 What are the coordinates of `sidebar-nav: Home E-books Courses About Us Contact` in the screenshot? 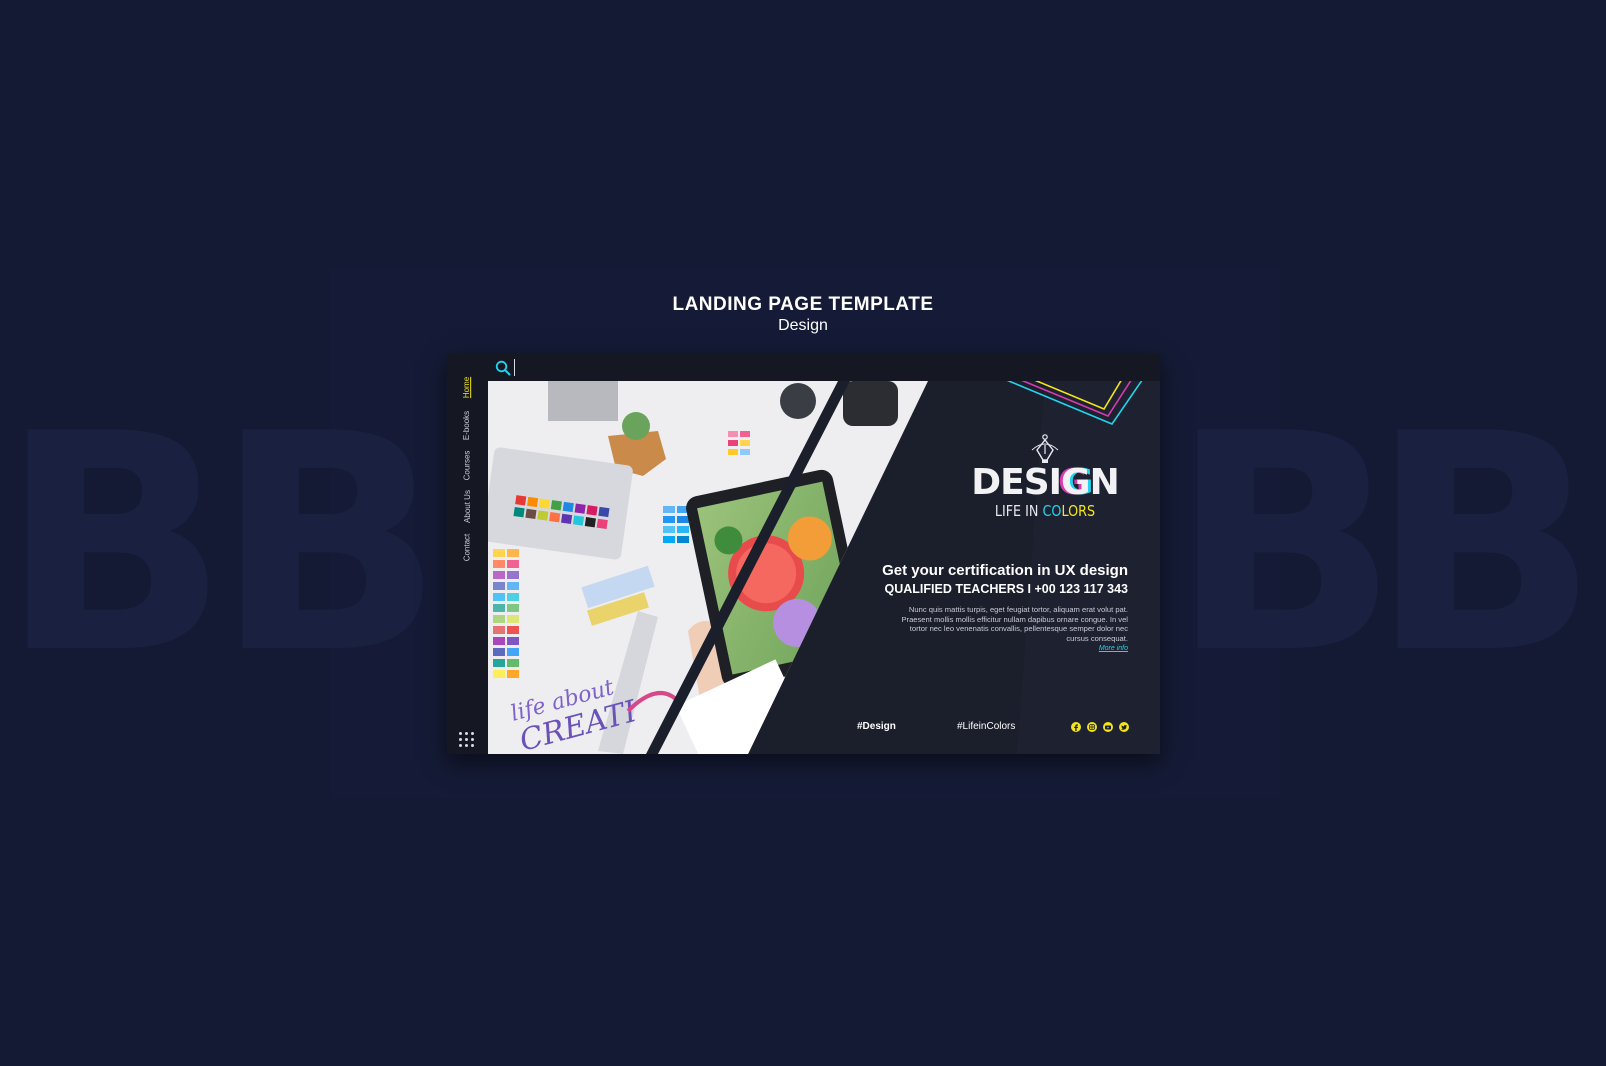 It's located at (467, 469).